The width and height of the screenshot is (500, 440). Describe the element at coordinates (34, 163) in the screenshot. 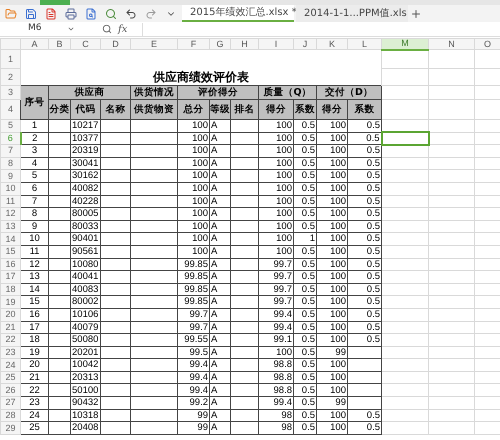

I see `table-cell: 4` at that location.